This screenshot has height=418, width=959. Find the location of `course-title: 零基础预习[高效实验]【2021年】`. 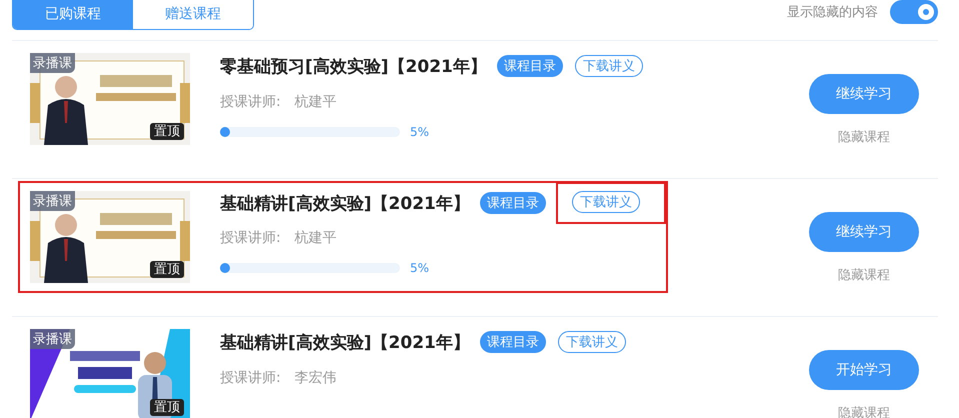

course-title: 零基础预习[高效实验]【2021年】 is located at coordinates (353, 67).